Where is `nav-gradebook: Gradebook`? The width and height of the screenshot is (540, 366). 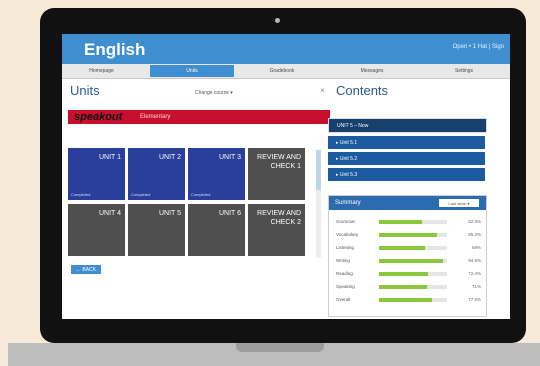 nav-gradebook: Gradebook is located at coordinates (282, 71).